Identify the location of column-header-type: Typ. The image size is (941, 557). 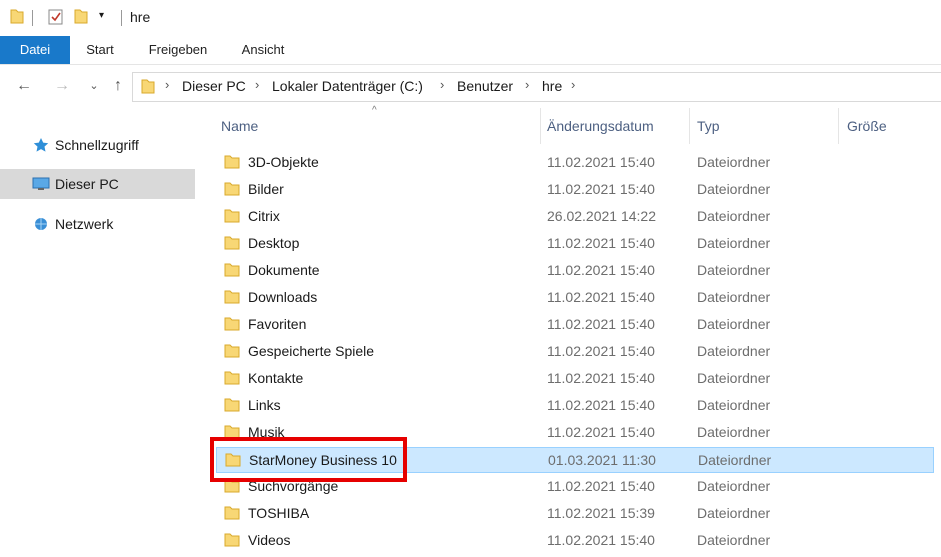
(764, 126).